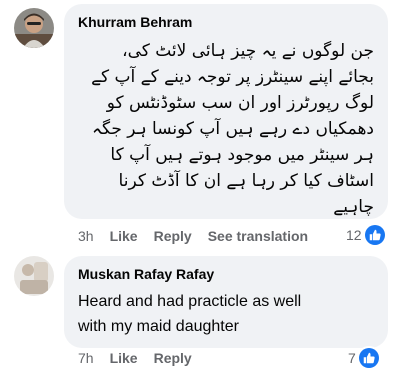 The width and height of the screenshot is (420, 372). What do you see at coordinates (352, 358) in the screenshot?
I see `reaction-count: 7` at bounding box center [352, 358].